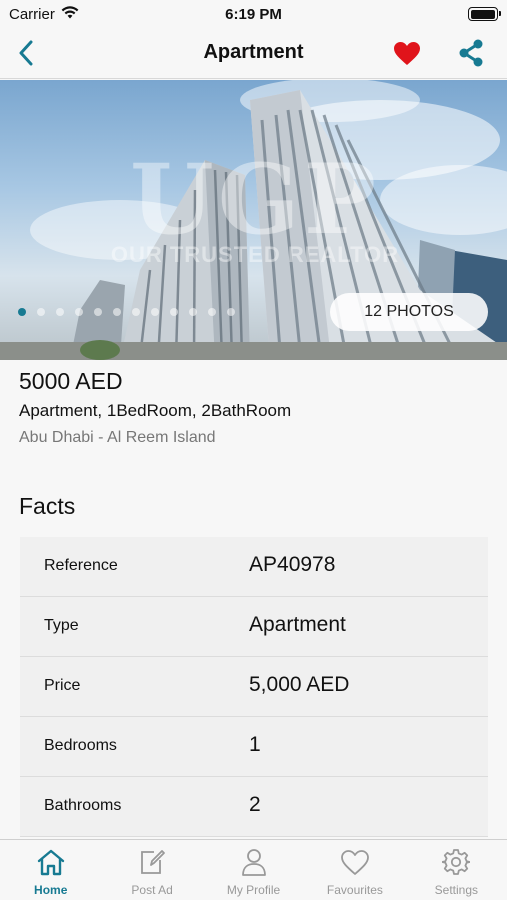  Describe the element at coordinates (355, 862) in the screenshot. I see `heart-outline-icon` at that location.